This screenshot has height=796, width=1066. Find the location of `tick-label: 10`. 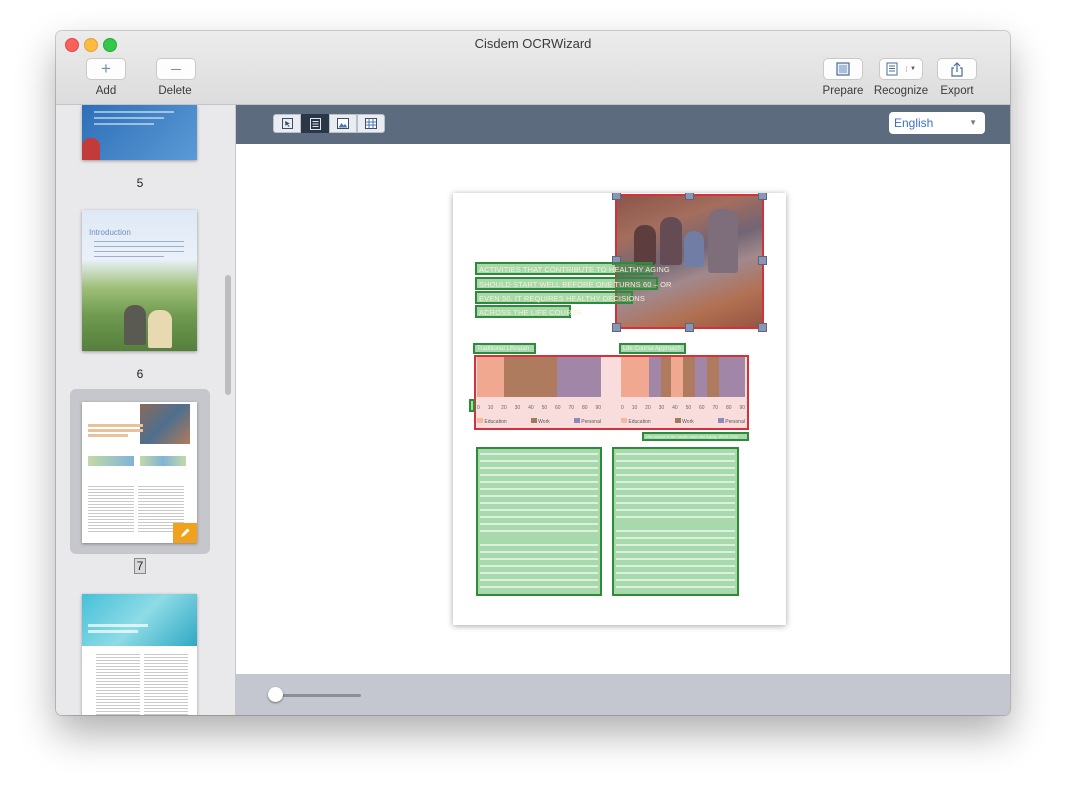

tick-label: 10 is located at coordinates (490, 408).